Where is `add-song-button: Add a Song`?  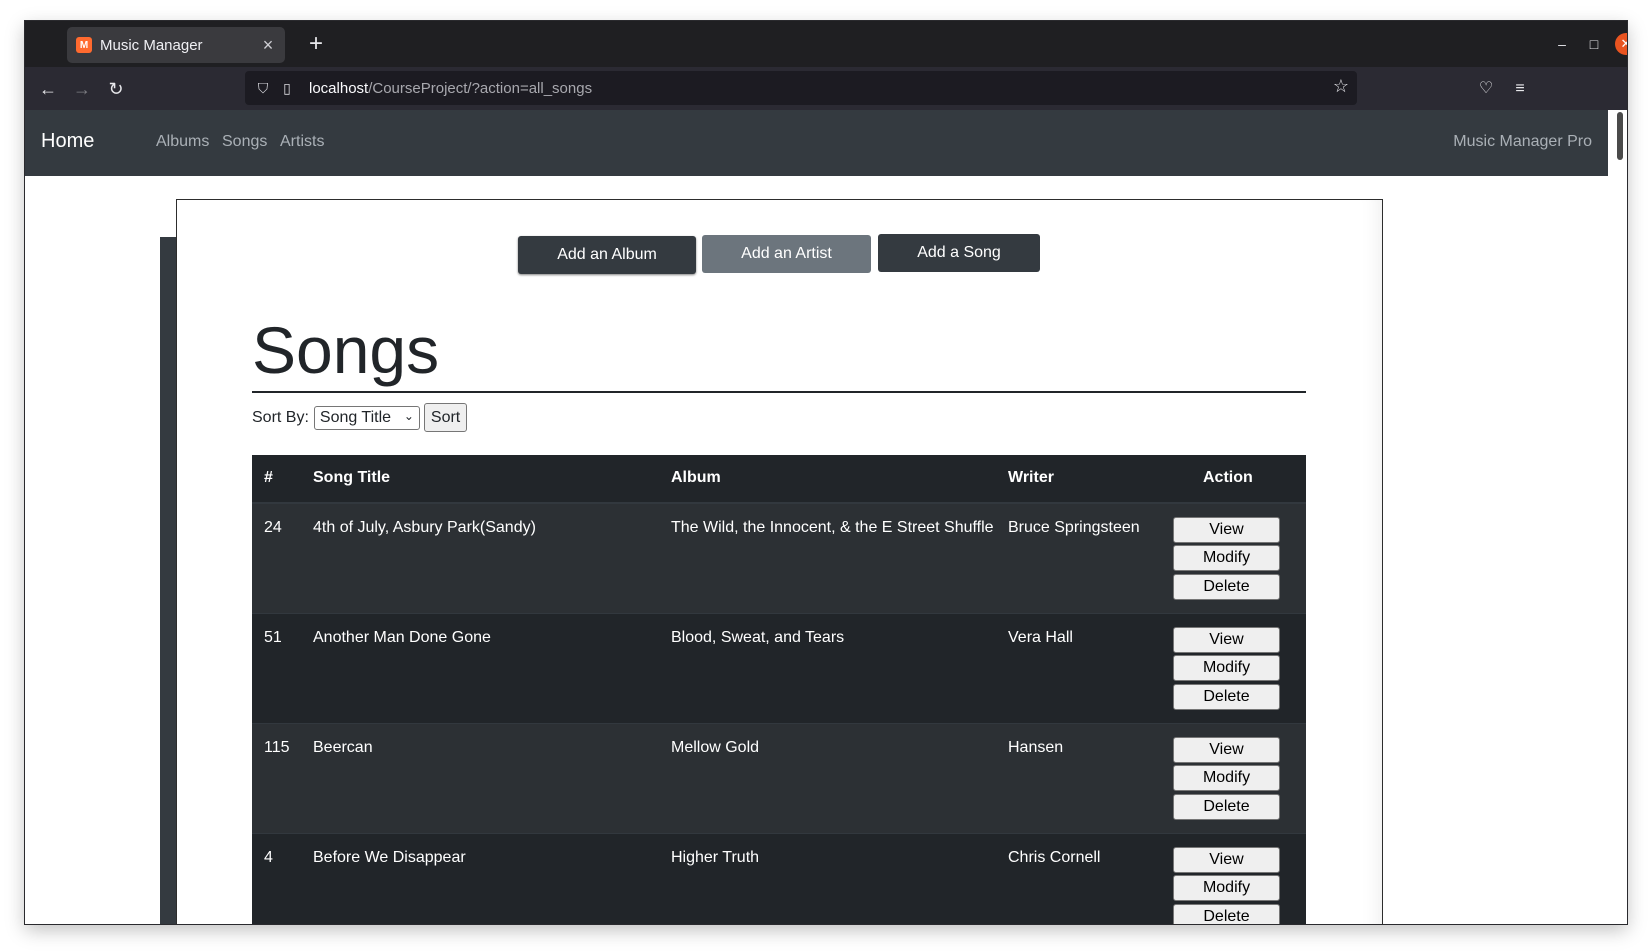 add-song-button: Add a Song is located at coordinates (959, 253).